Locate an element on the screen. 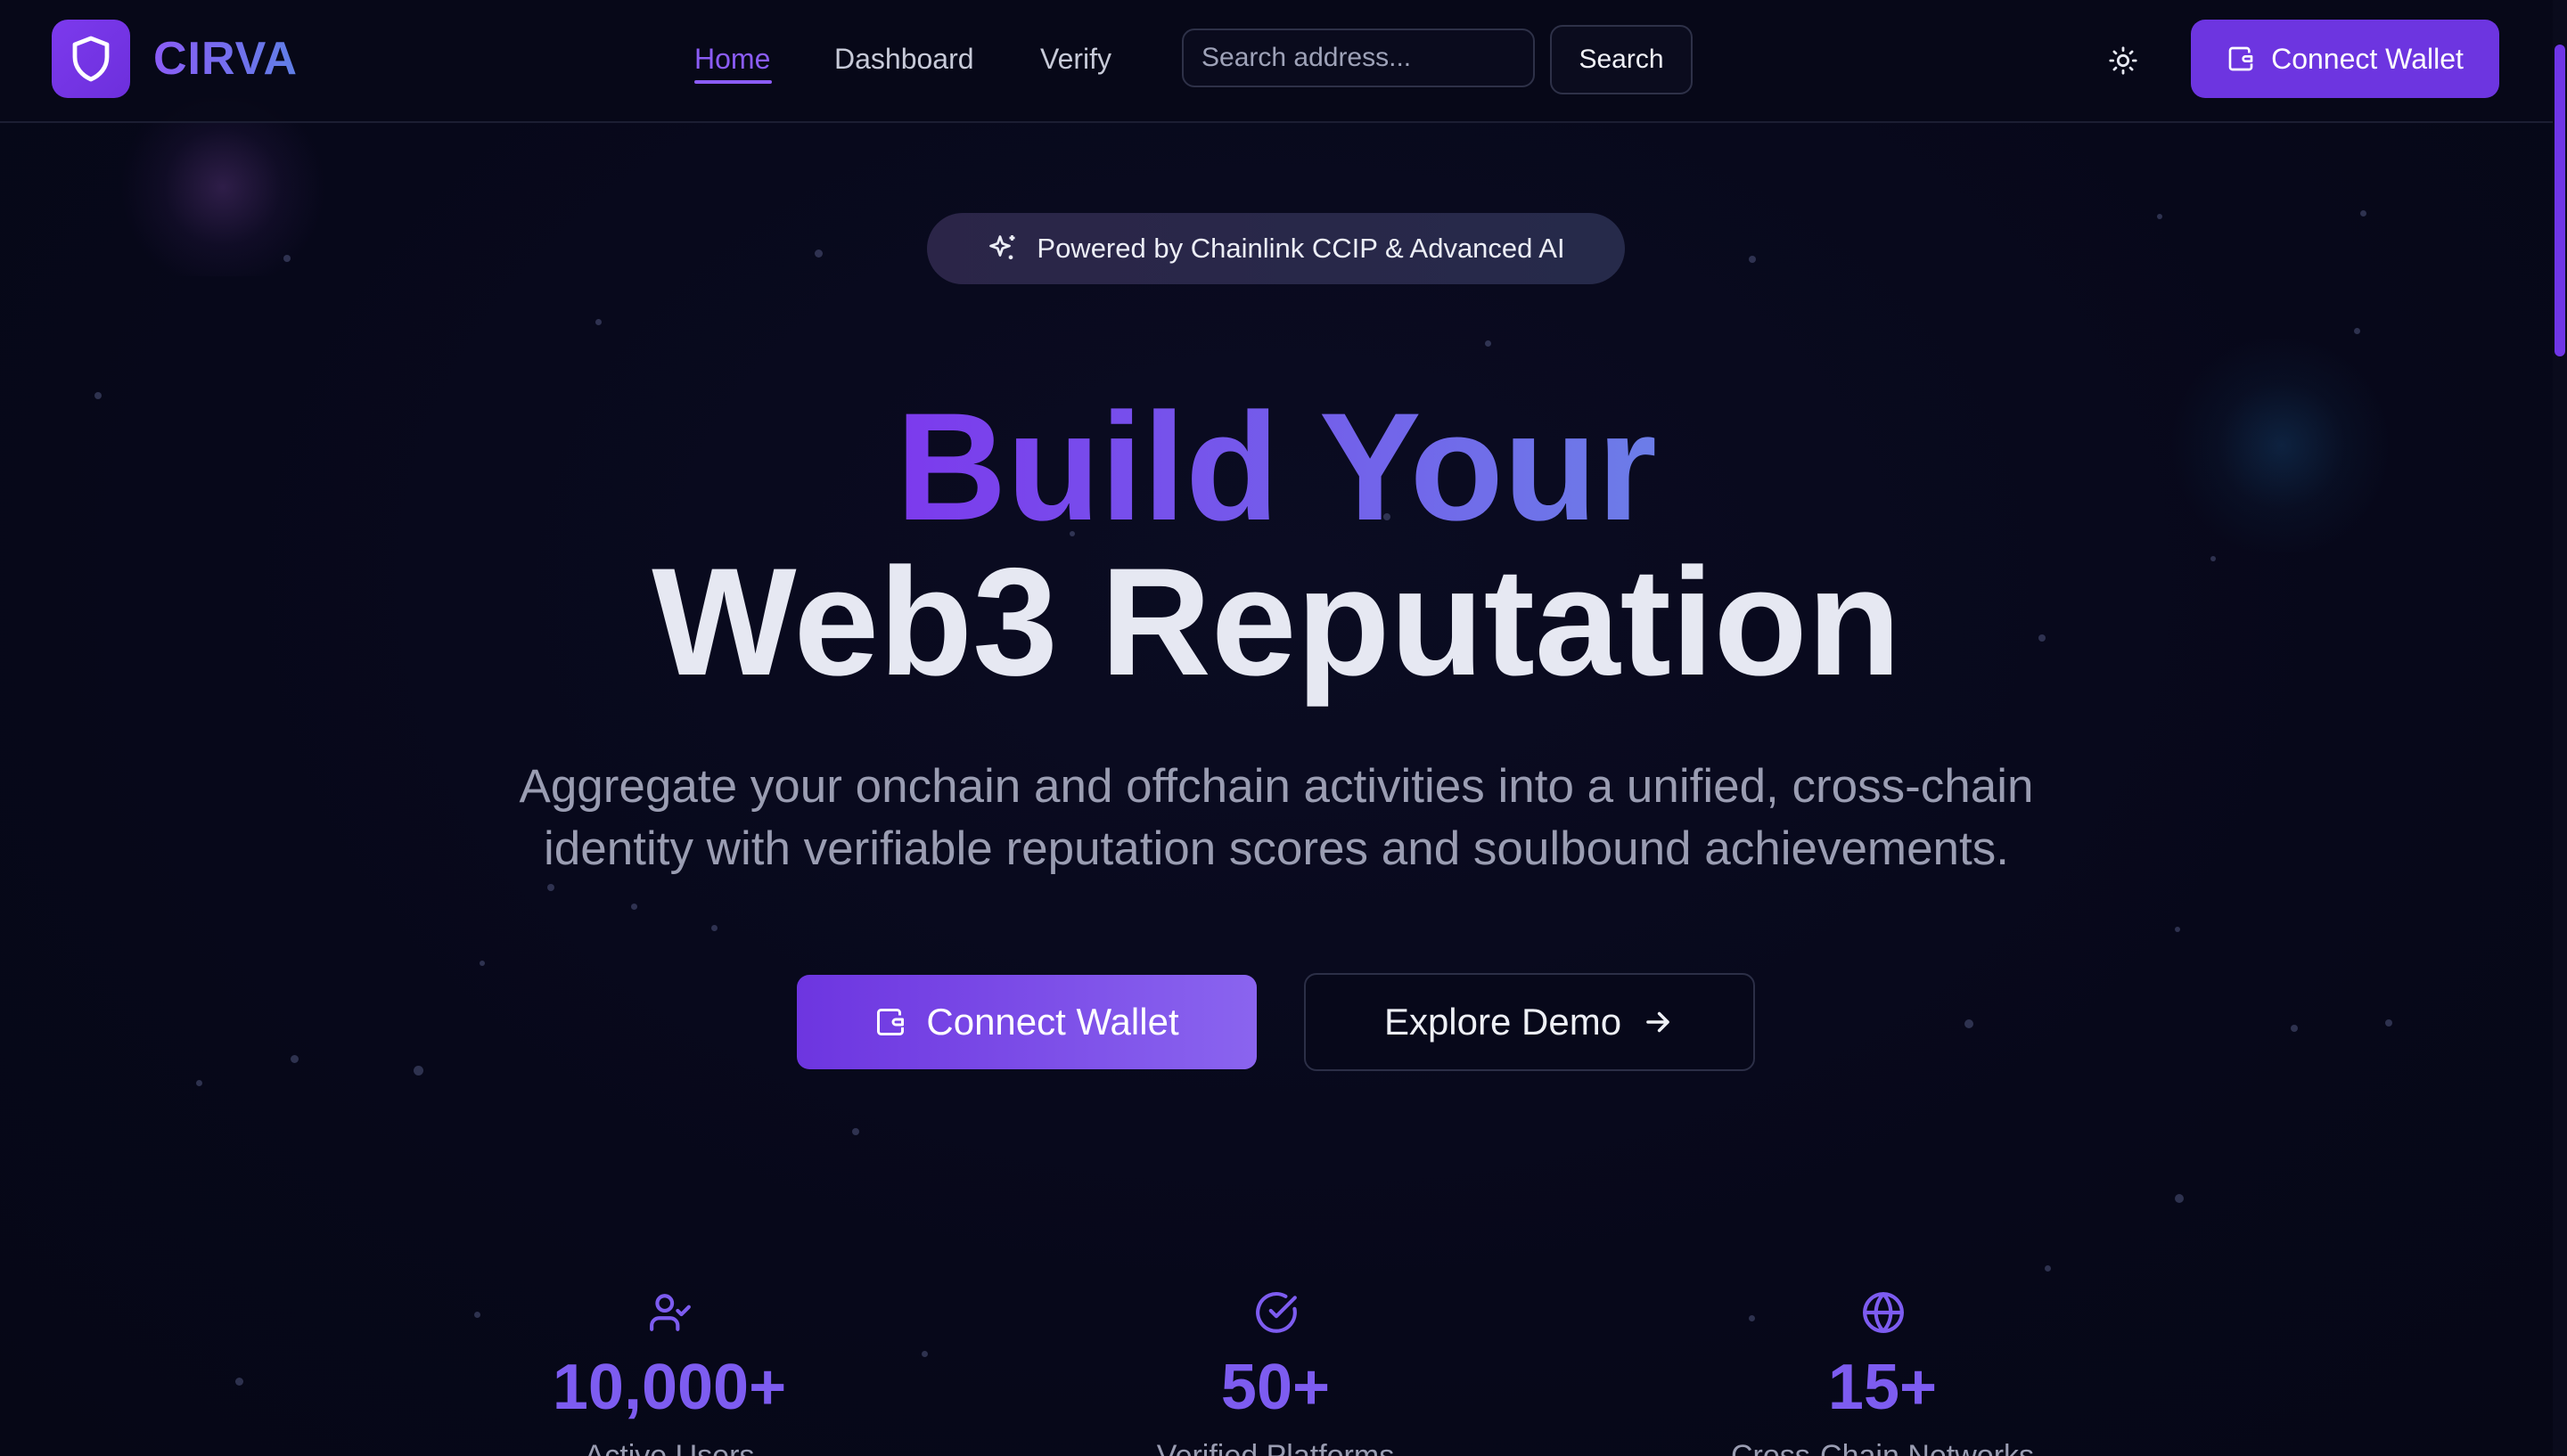  explore-demo-button: Explore Demo is located at coordinates (1529, 1022).